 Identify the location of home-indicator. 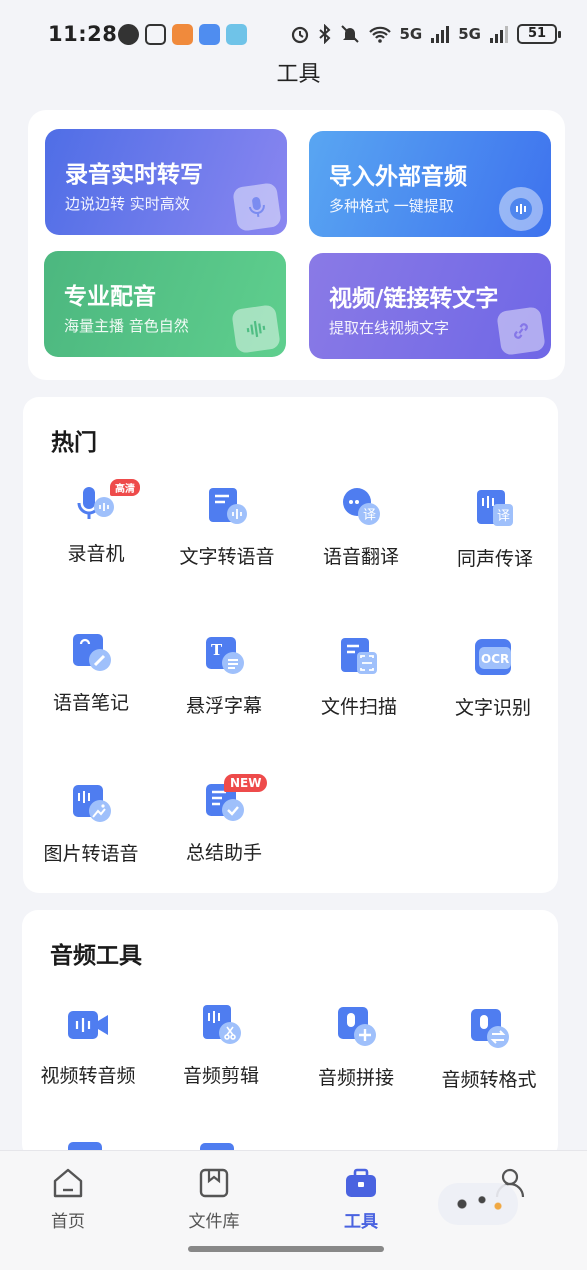
(286, 1249).